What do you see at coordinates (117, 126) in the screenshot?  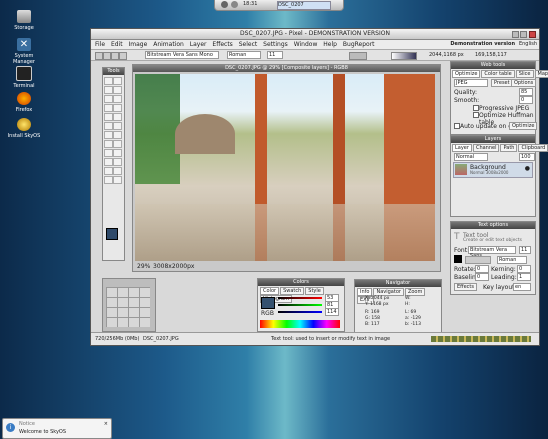 I see `fill-tool-icon` at bounding box center [117, 126].